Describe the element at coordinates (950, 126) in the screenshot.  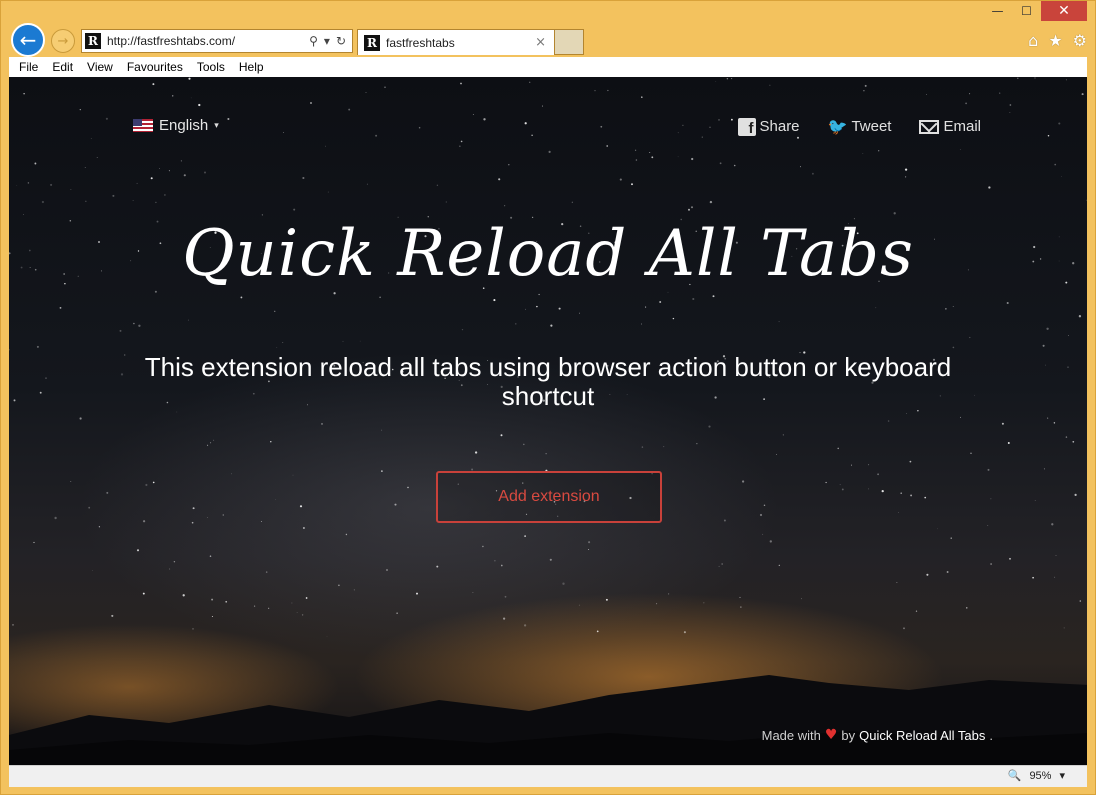
I see `email-link: Email` at that location.